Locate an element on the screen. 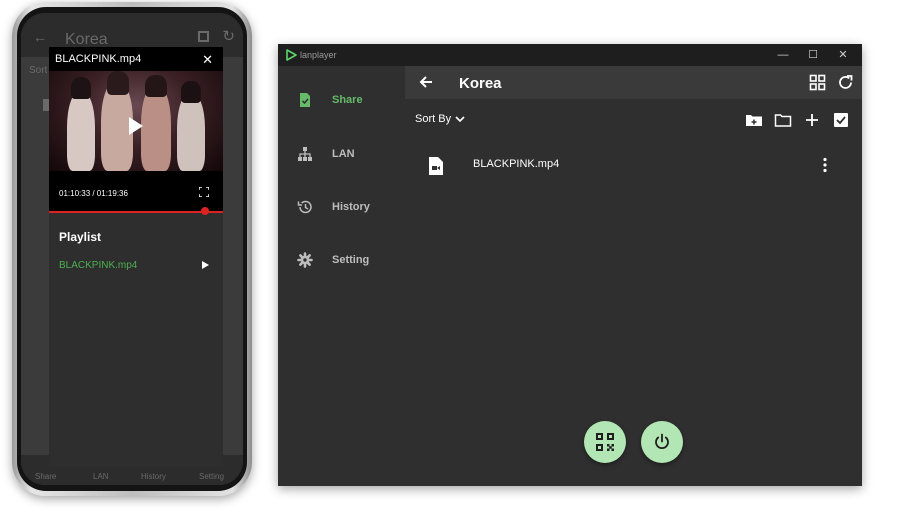 This screenshot has height=514, width=900. sidebar: Share LAN History Setting is located at coordinates (341, 276).